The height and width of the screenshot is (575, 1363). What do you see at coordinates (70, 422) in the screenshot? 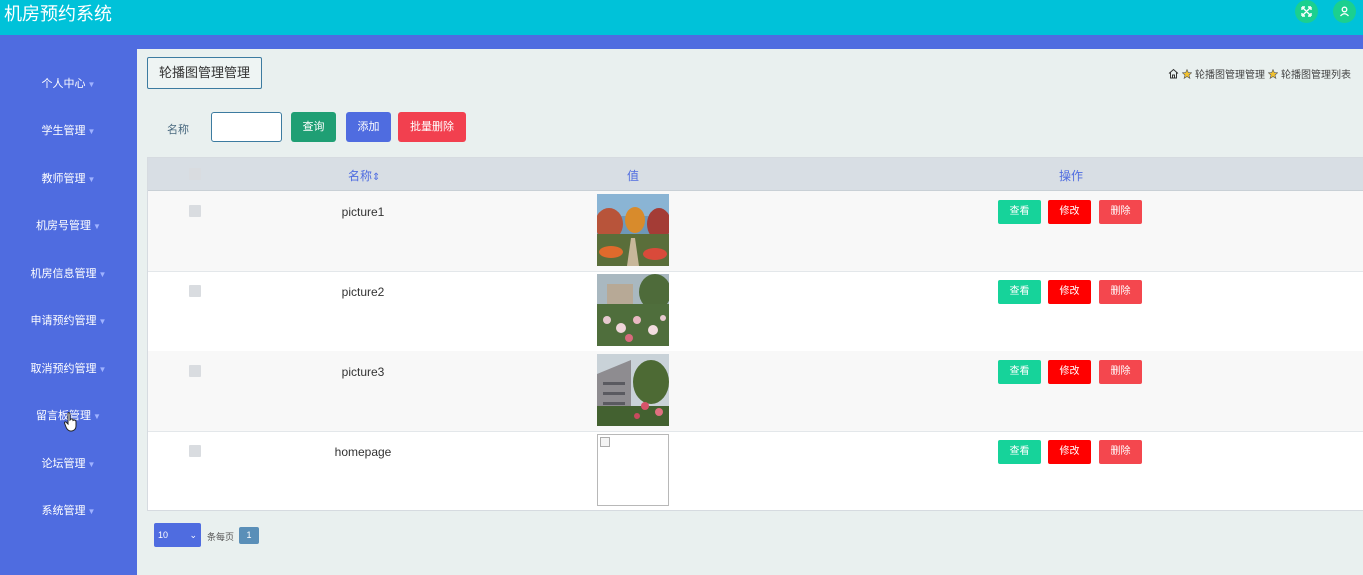
I see `hand-cursor-icon` at bounding box center [70, 422].